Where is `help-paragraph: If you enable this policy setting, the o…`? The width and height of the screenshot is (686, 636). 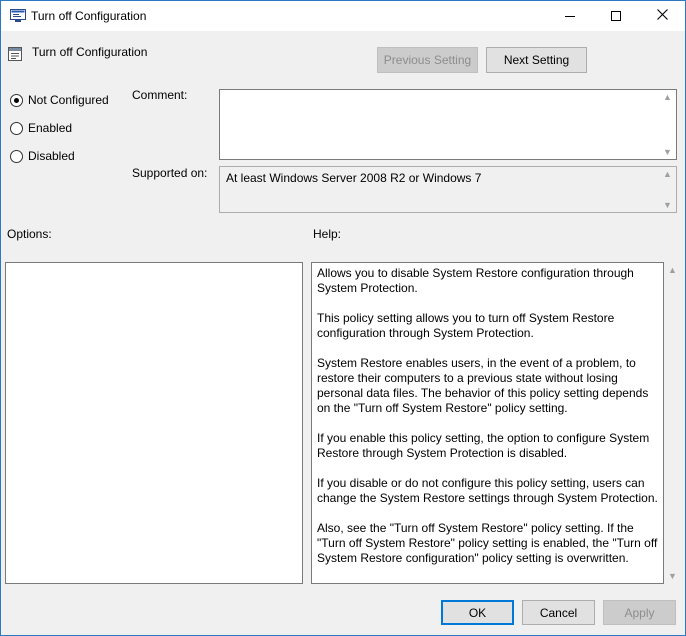 help-paragraph: If you enable this policy setting, the o… is located at coordinates (483, 445).